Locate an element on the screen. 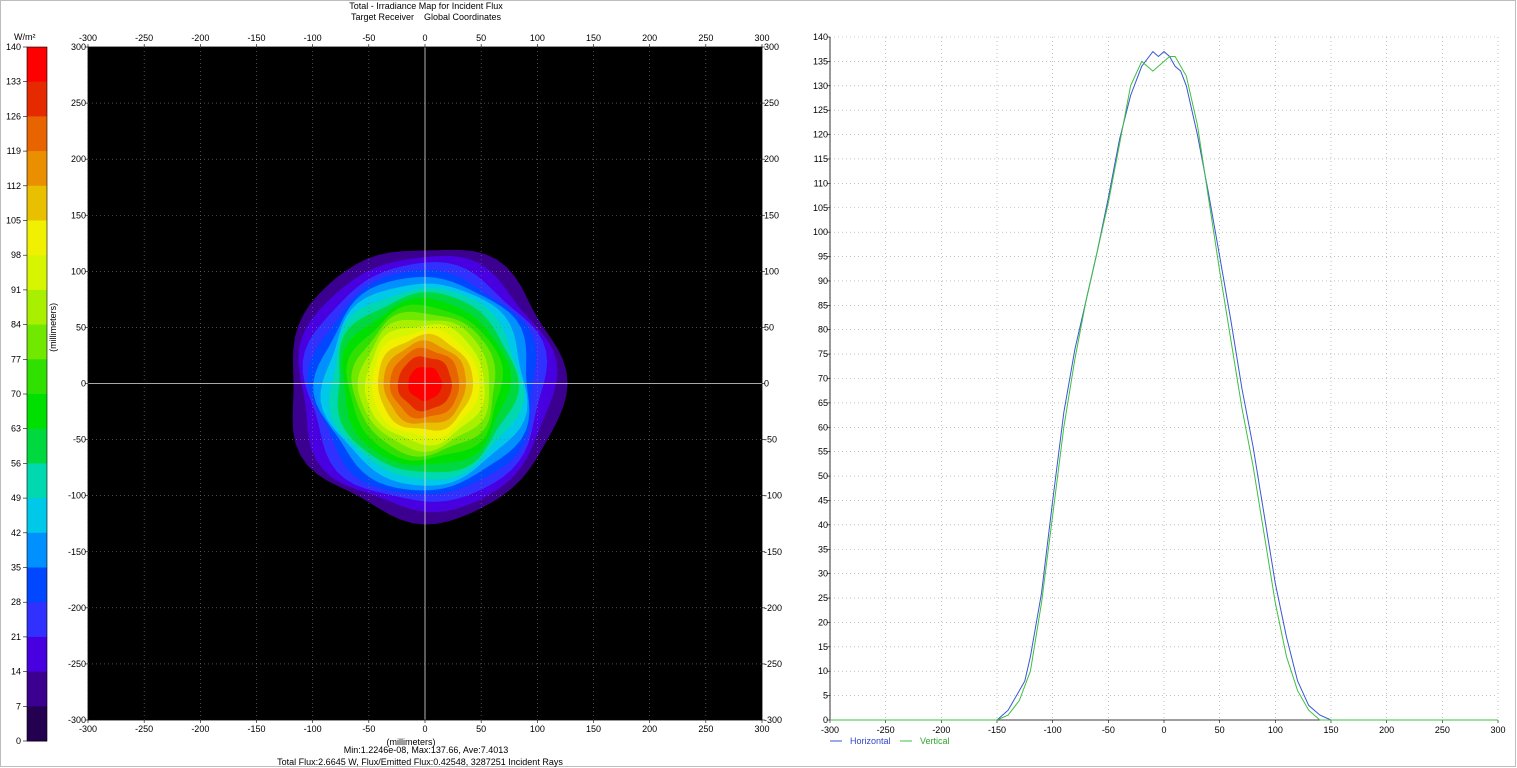 The image size is (1517, 768). profile-y-tick-label: 80 is located at coordinates (823, 330).